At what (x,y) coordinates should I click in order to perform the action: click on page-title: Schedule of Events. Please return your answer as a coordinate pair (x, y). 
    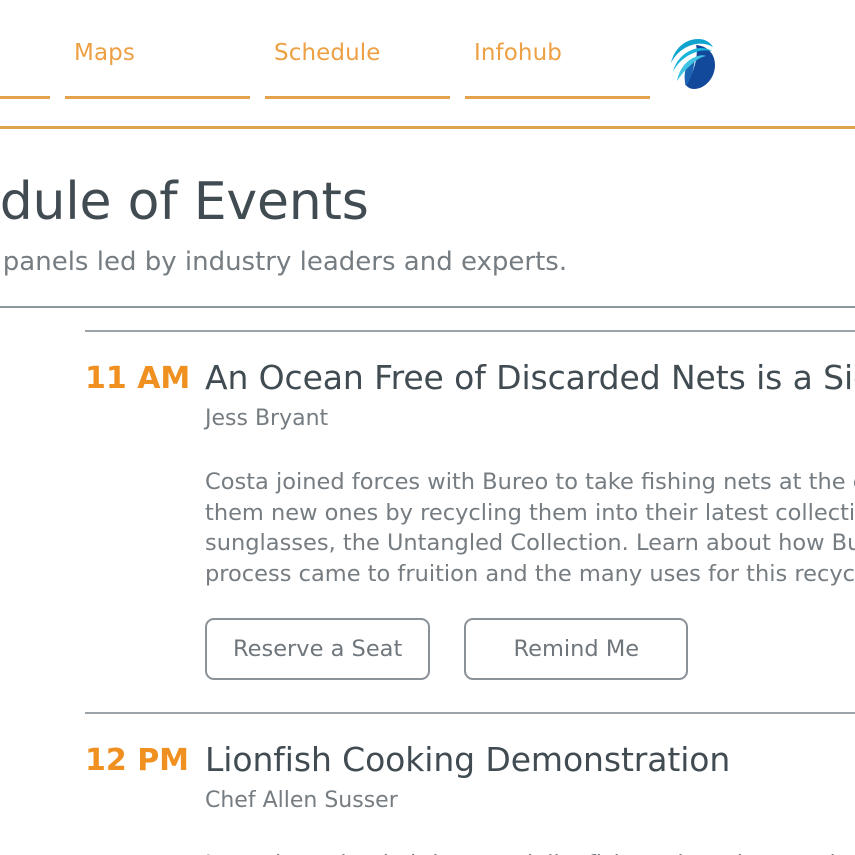
    Looking at the image, I should click on (184, 202).